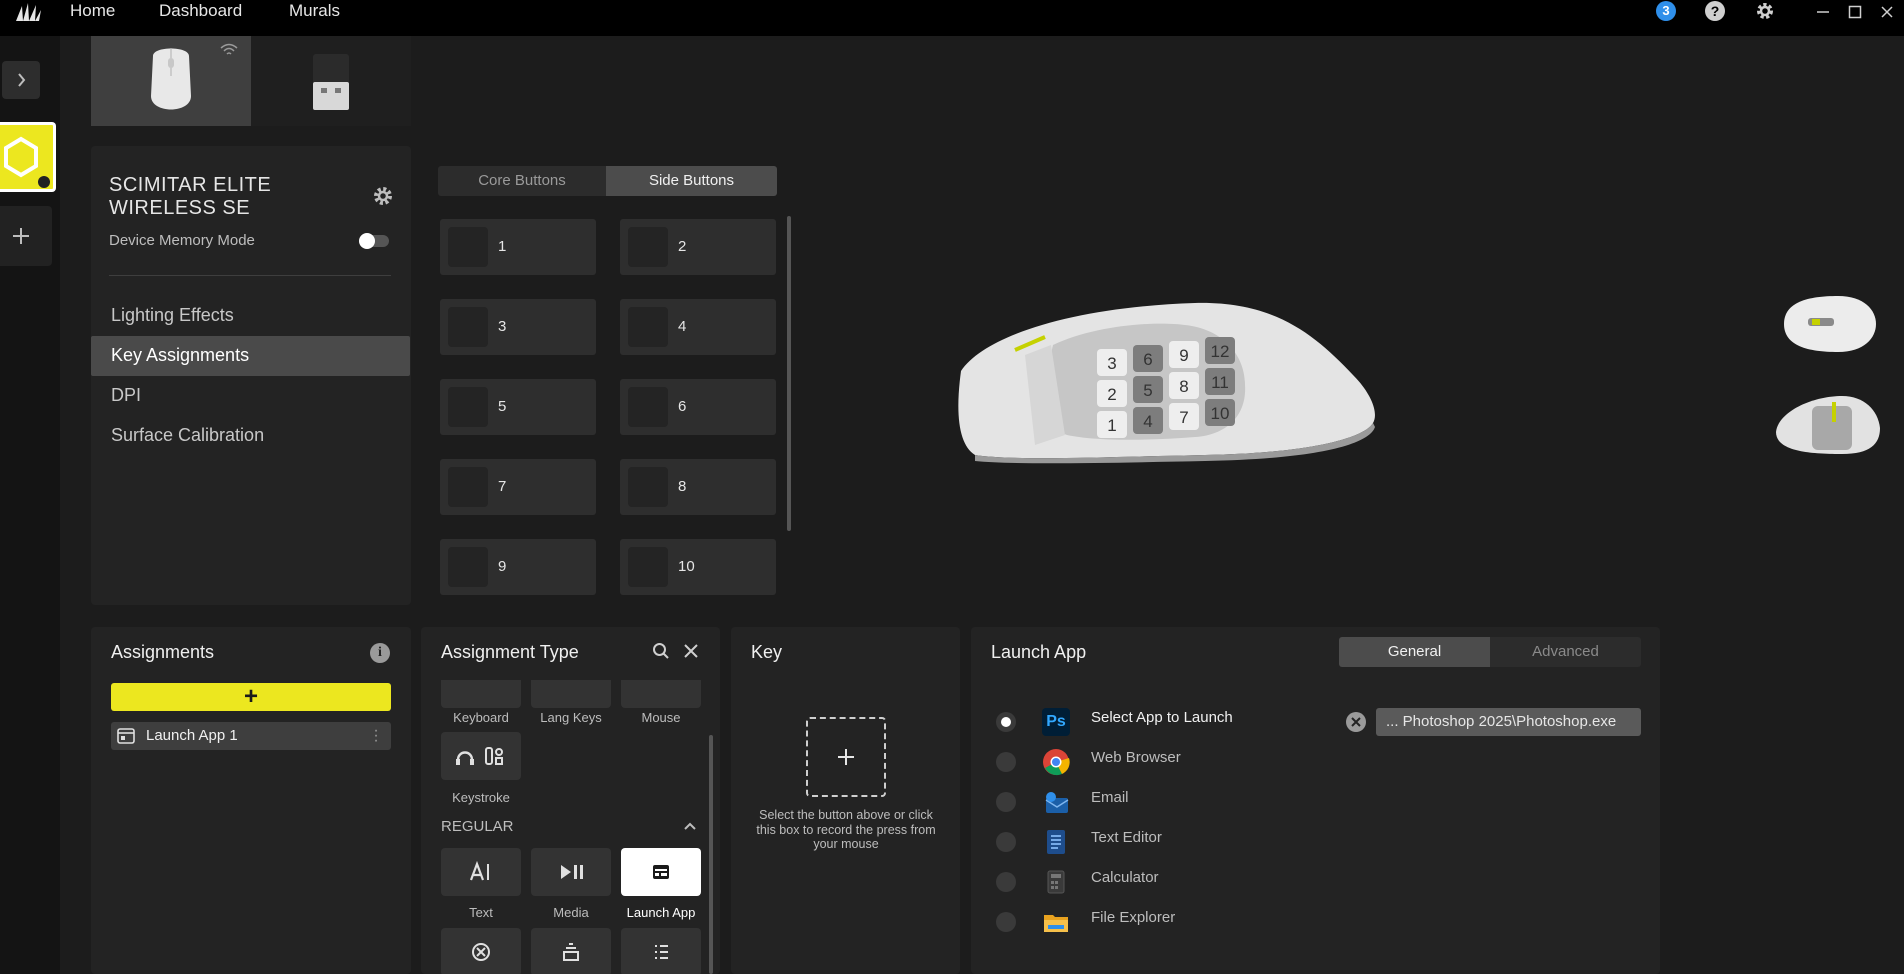 The height and width of the screenshot is (974, 1904). What do you see at coordinates (1006, 762) in the screenshot?
I see `radio-web-browser` at bounding box center [1006, 762].